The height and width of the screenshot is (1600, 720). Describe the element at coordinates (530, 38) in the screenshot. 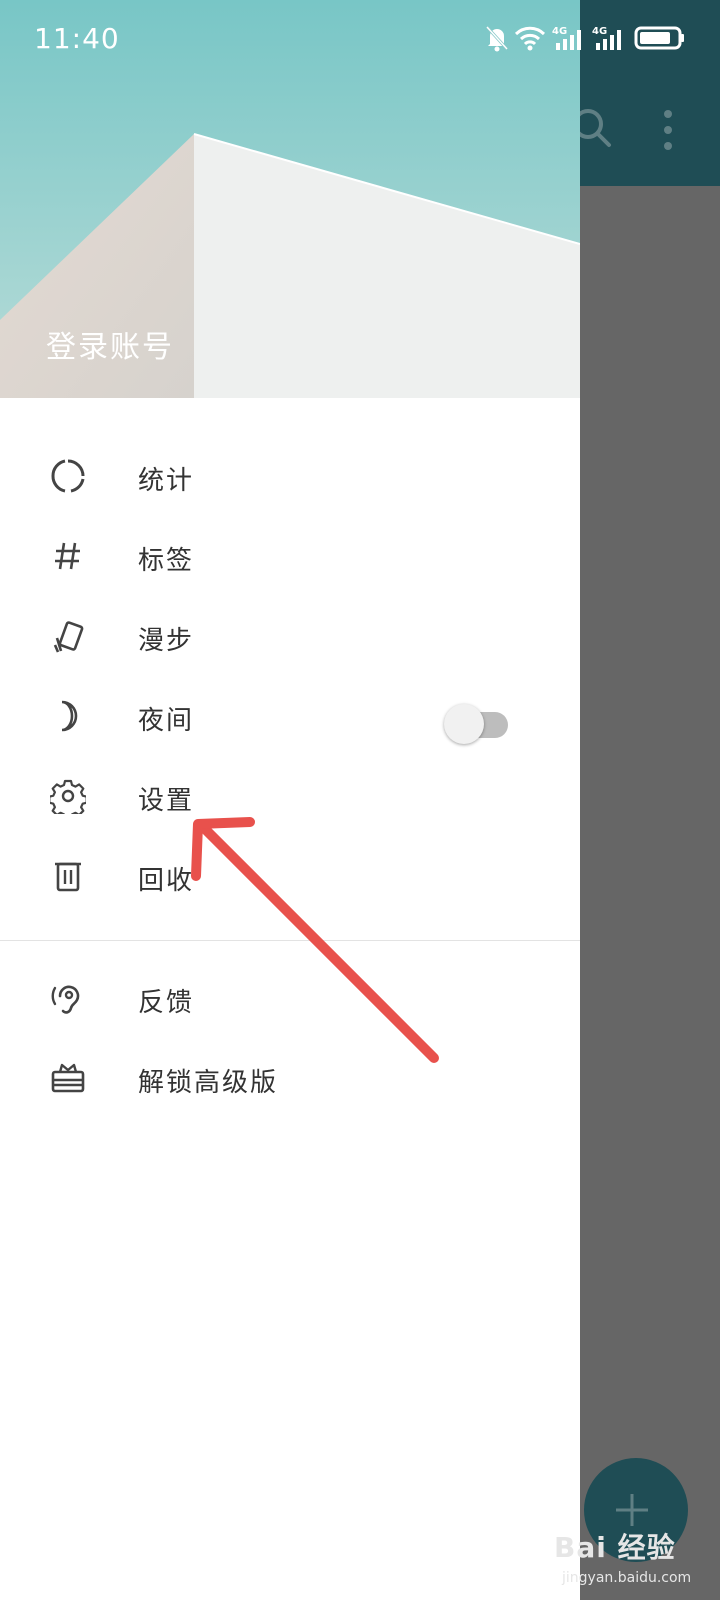

I see `wifi-icon` at that location.